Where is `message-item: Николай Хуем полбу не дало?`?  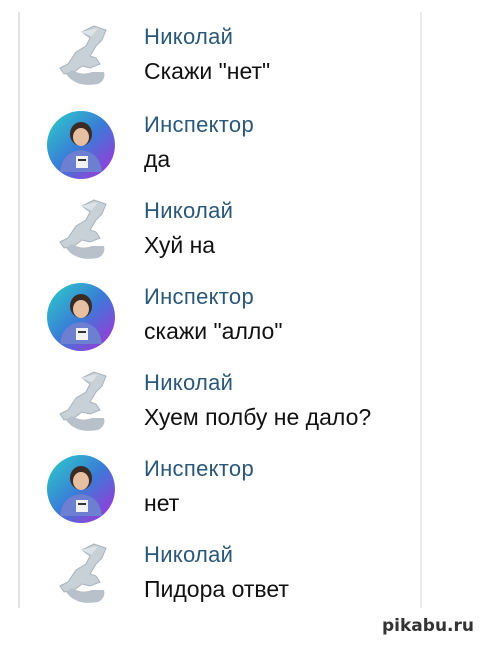 message-item: Николай Хуем полбу не дало? is located at coordinates (244, 411).